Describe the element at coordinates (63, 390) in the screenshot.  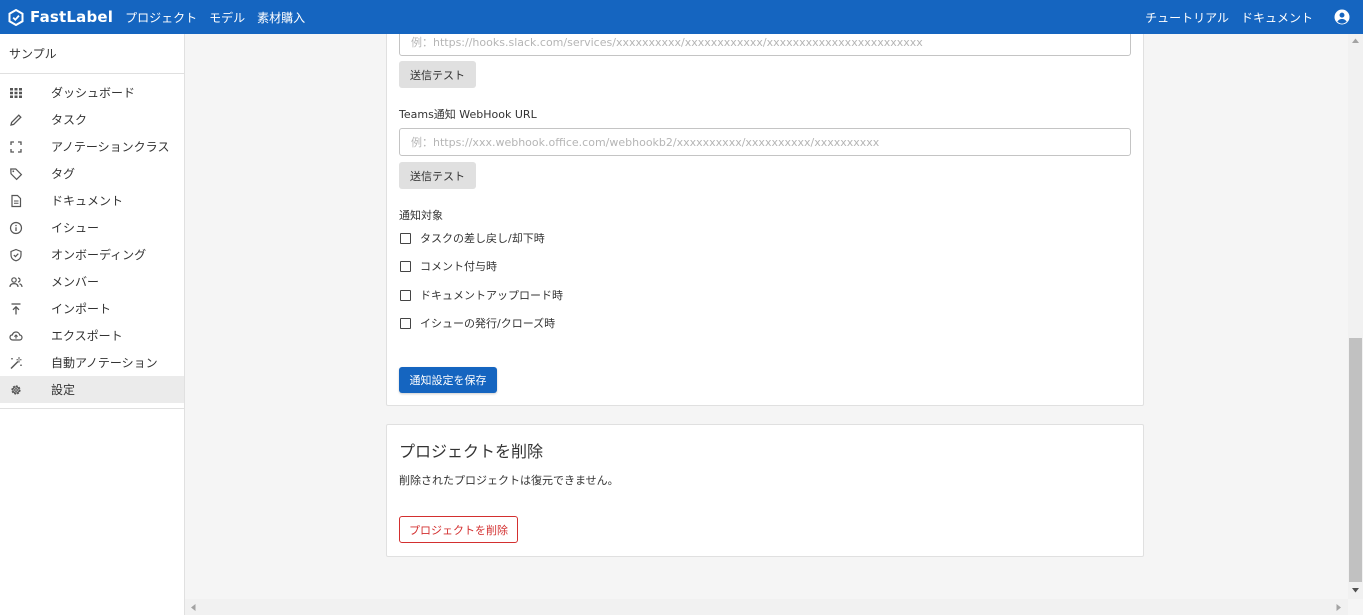
I see `sidebar-item-label: 設定` at that location.